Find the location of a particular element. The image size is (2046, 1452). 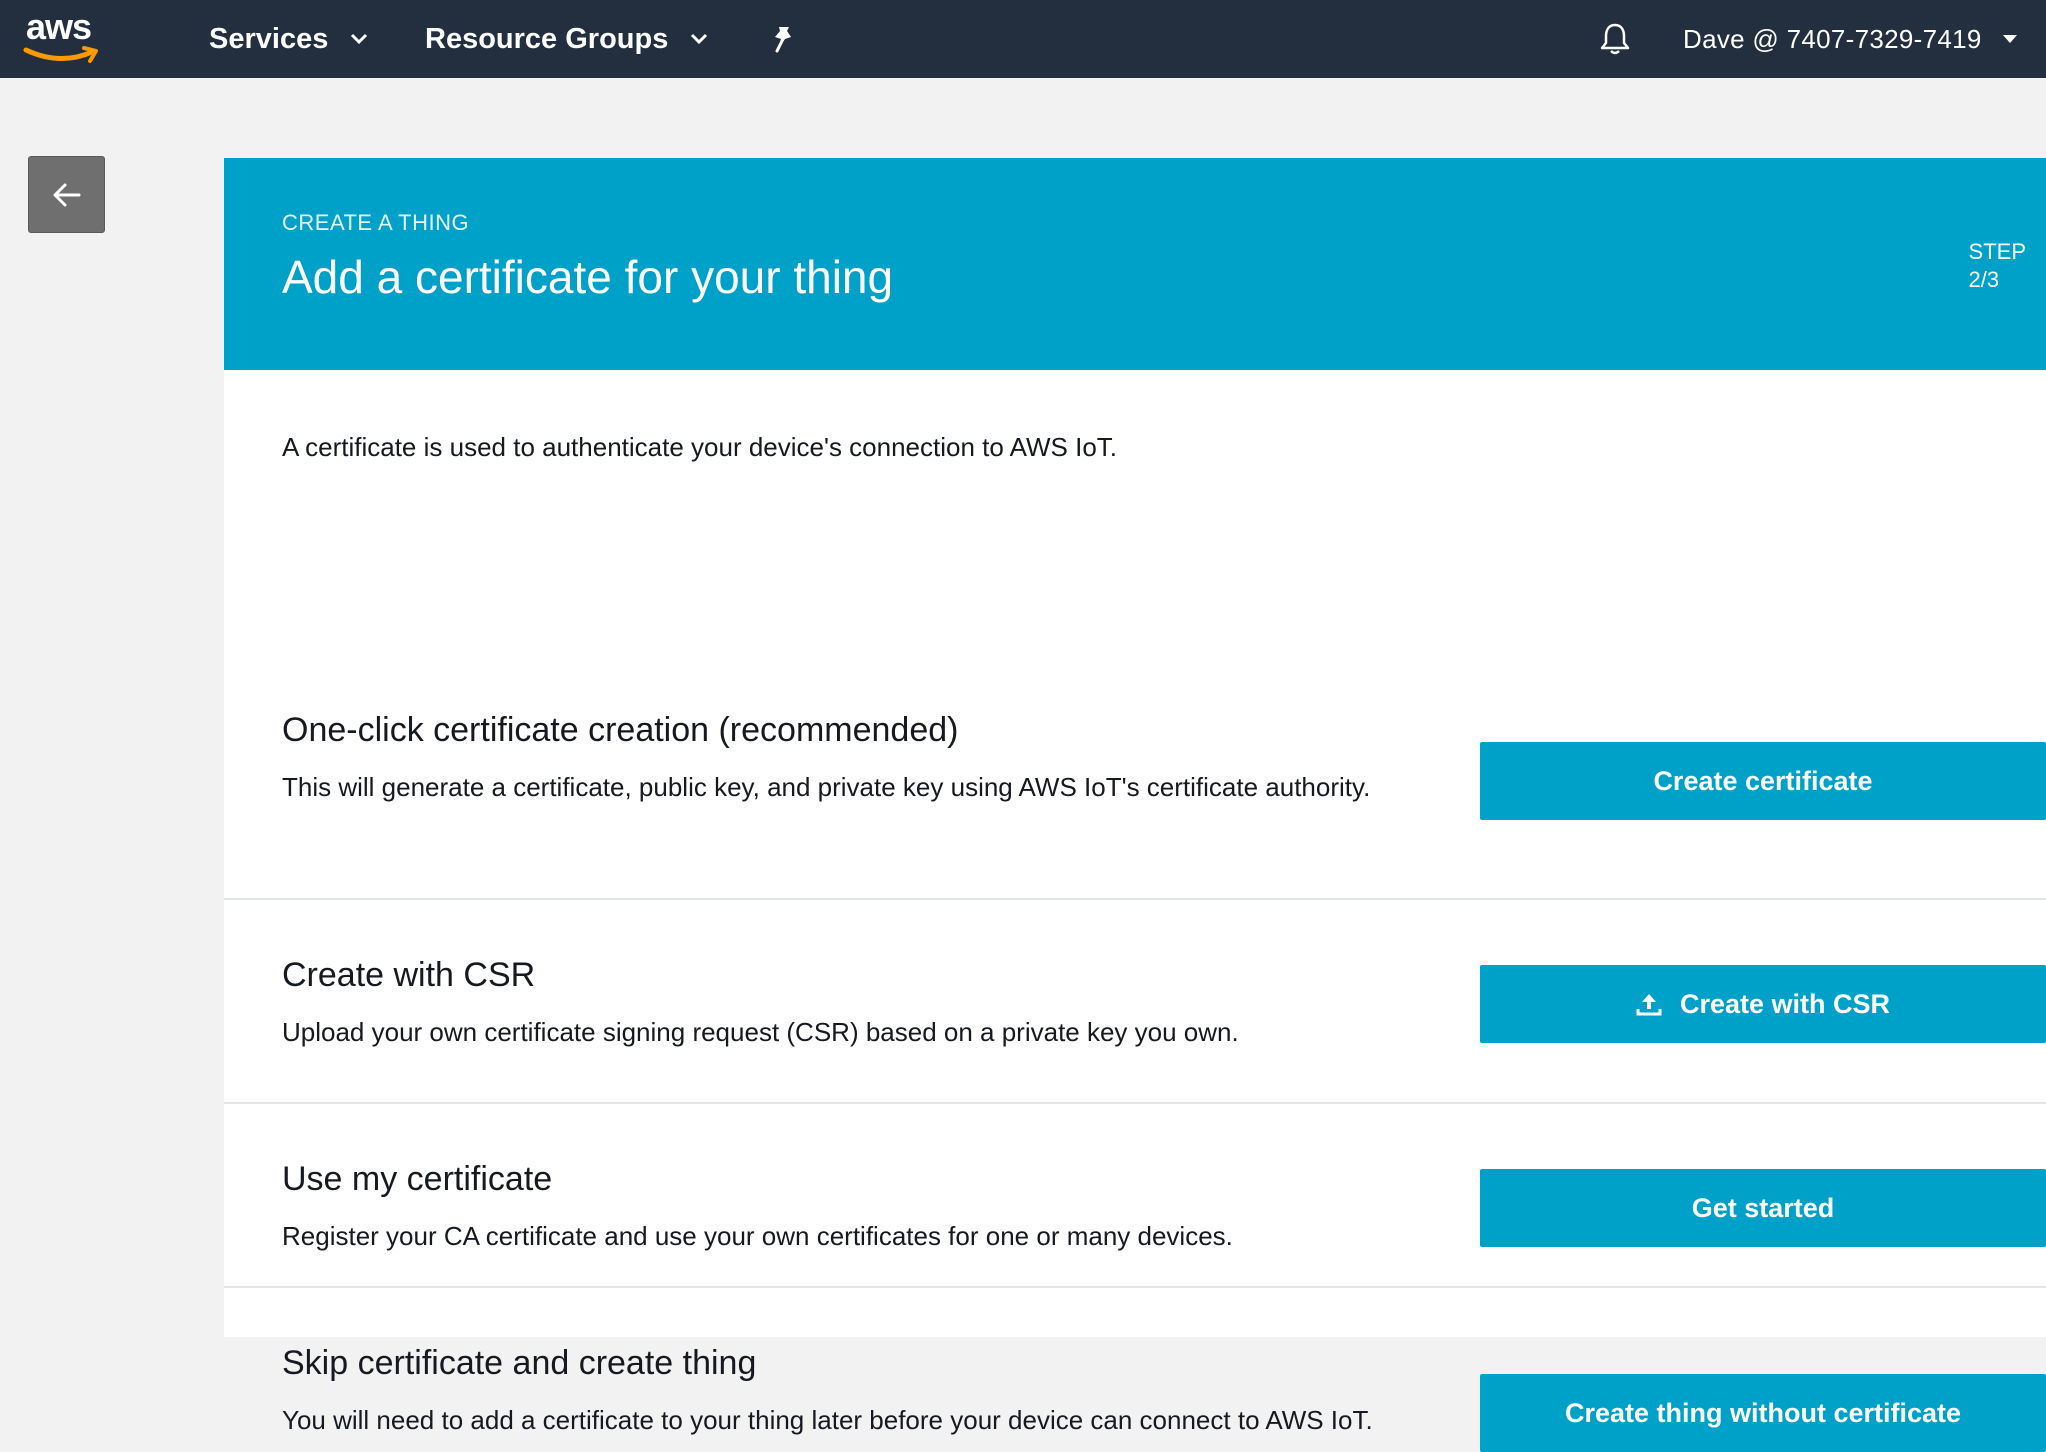

aws-logo: aws is located at coordinates (65, 37).